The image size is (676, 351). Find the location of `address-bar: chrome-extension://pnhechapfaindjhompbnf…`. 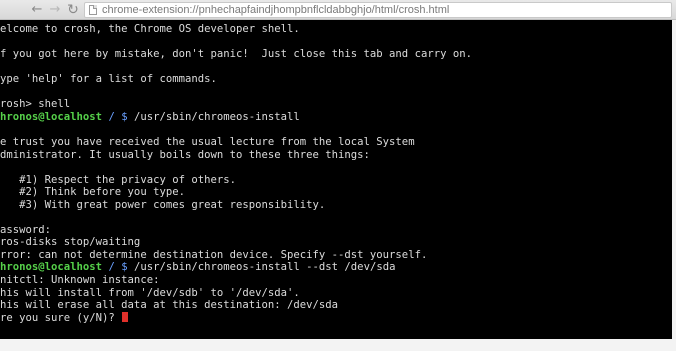

address-bar: chrome-extension://pnhechapfaindjhompbnf… is located at coordinates (378, 10).